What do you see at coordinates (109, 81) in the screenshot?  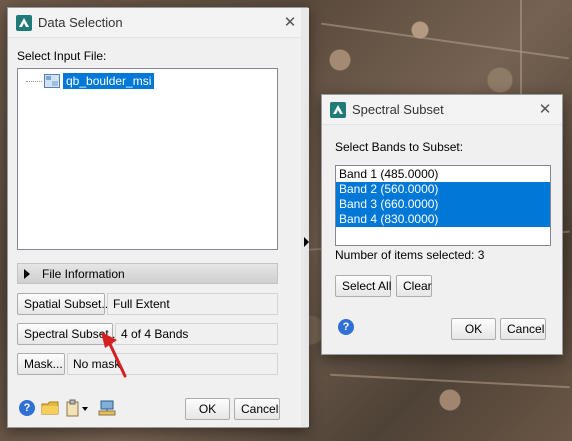 I see `tree-item-label: qb_boulder_msi` at bounding box center [109, 81].